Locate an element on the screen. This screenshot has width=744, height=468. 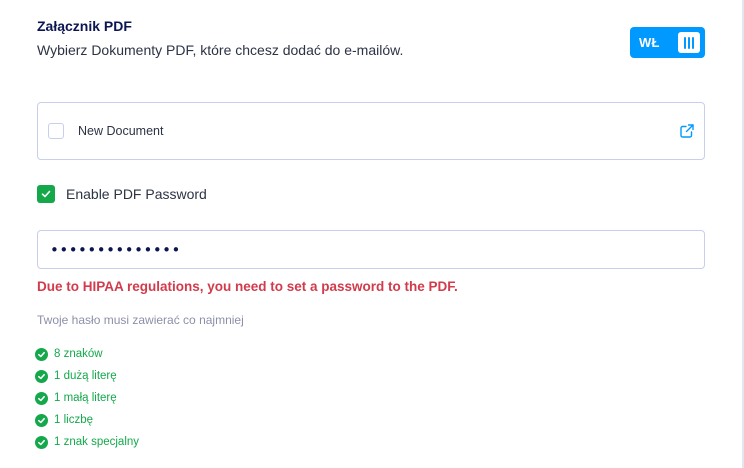
document-checkbox is located at coordinates (56, 131).